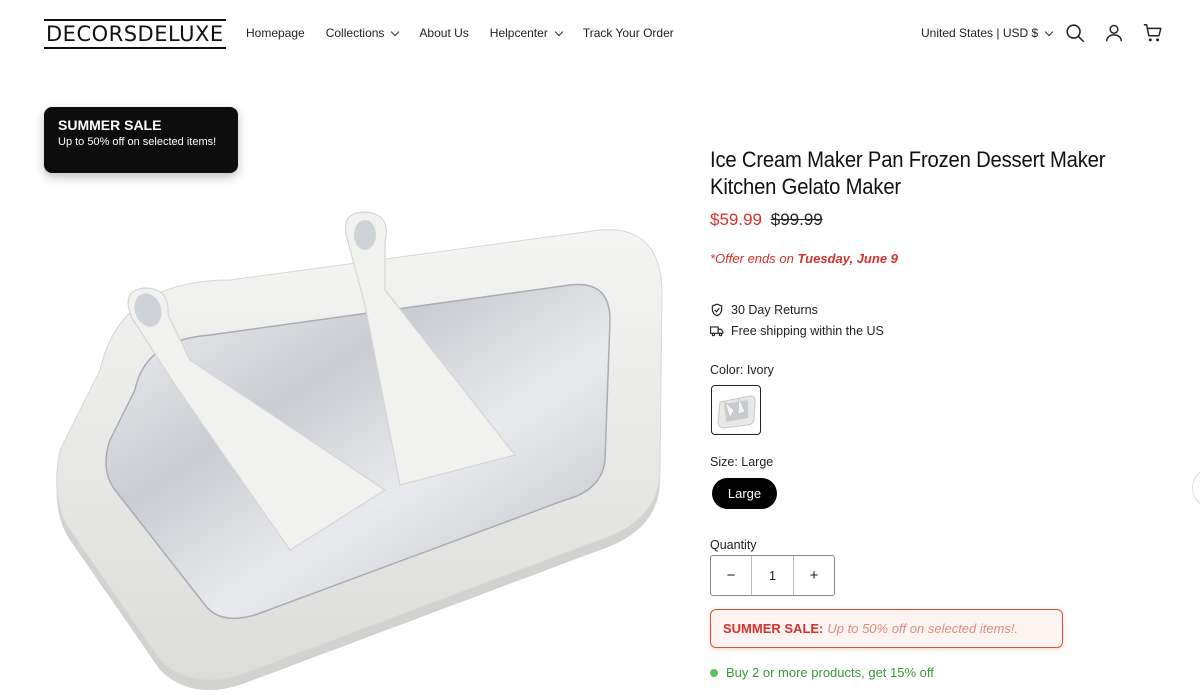 Image resolution: width=1200 pixels, height=695 pixels. What do you see at coordinates (742, 370) in the screenshot?
I see `color-label: Color: Ivory` at bounding box center [742, 370].